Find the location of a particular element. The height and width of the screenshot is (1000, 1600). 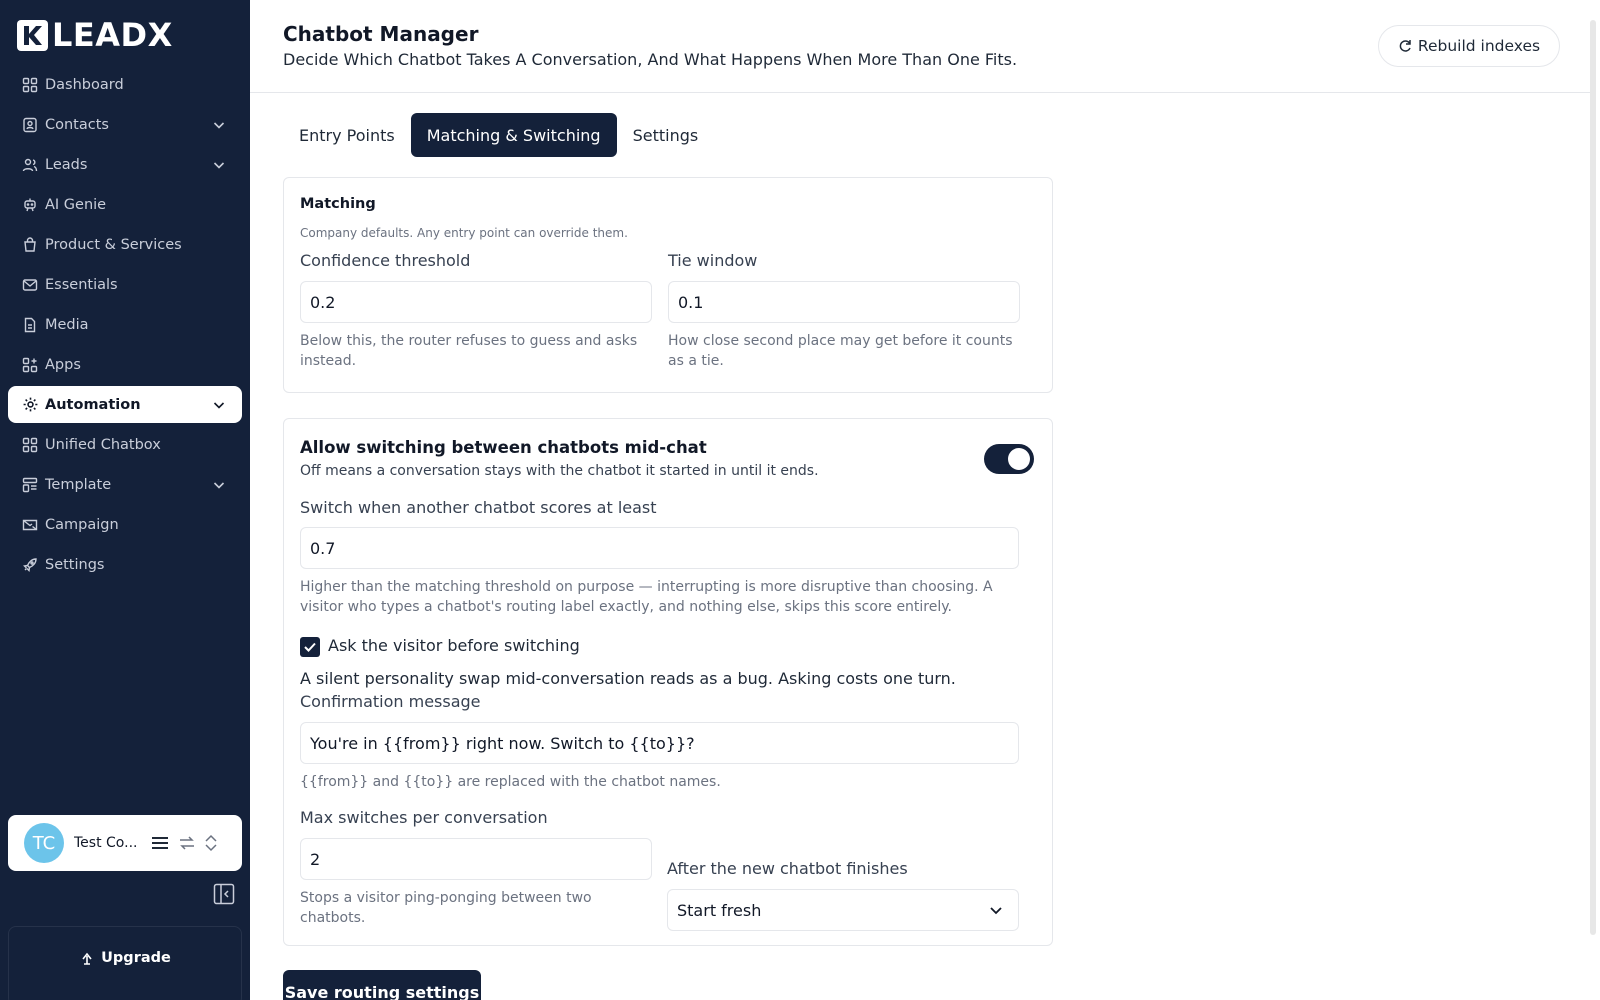

sidebar-item-label: Leads is located at coordinates (66, 164).